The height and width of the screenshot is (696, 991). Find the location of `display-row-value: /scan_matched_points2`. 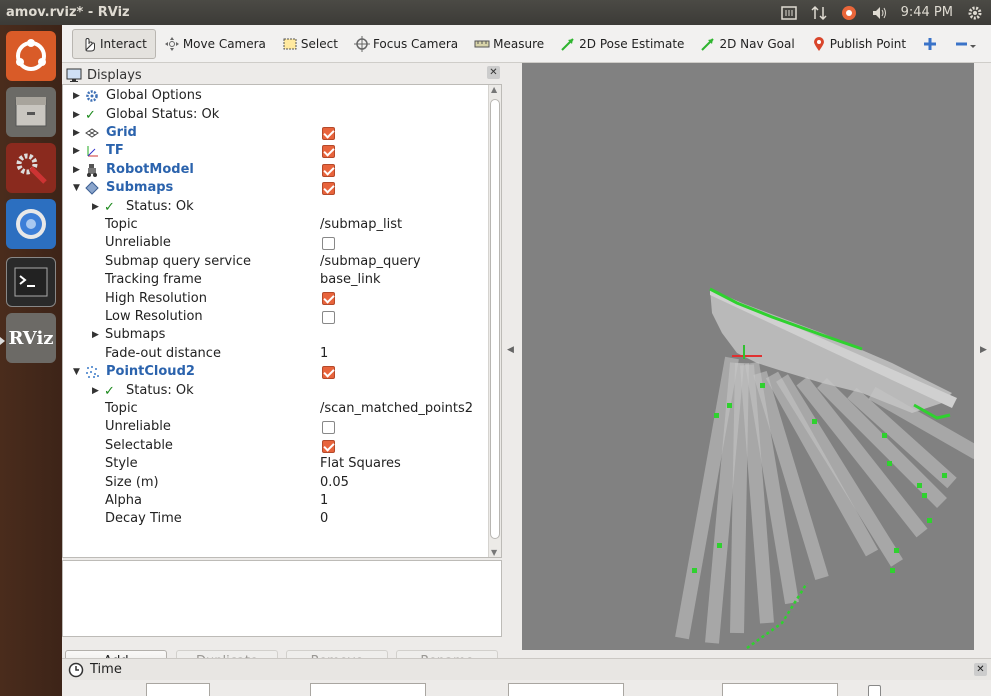

display-row-value: /scan_matched_points2 is located at coordinates (396, 409).